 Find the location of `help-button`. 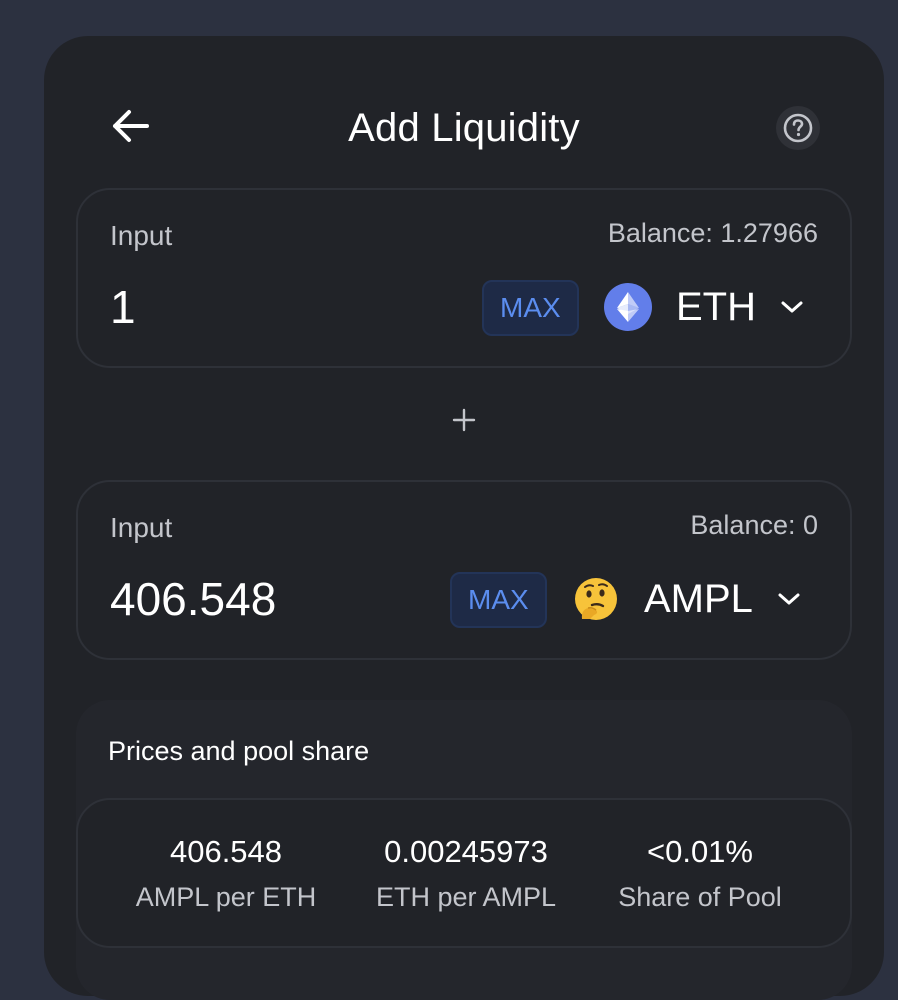

help-button is located at coordinates (798, 128).